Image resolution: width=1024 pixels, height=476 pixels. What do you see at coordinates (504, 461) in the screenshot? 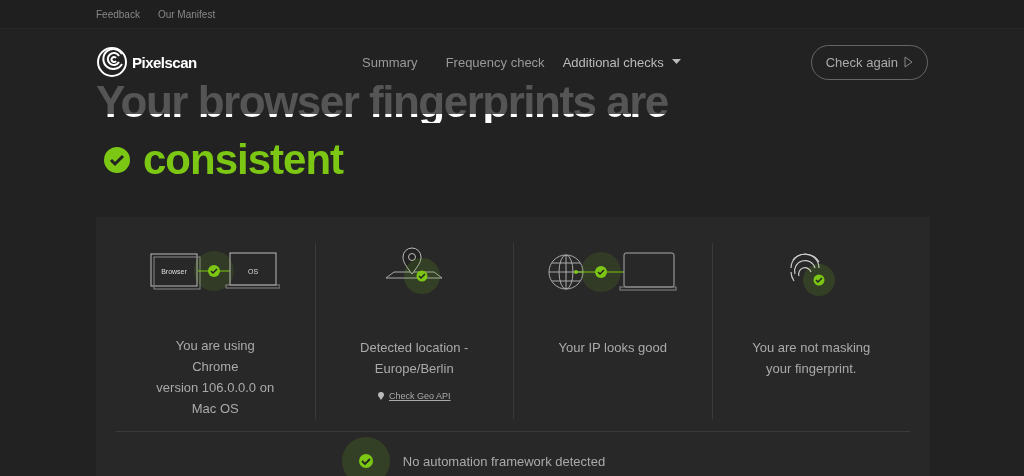
I see `automation-text: No automation framework detected` at bounding box center [504, 461].